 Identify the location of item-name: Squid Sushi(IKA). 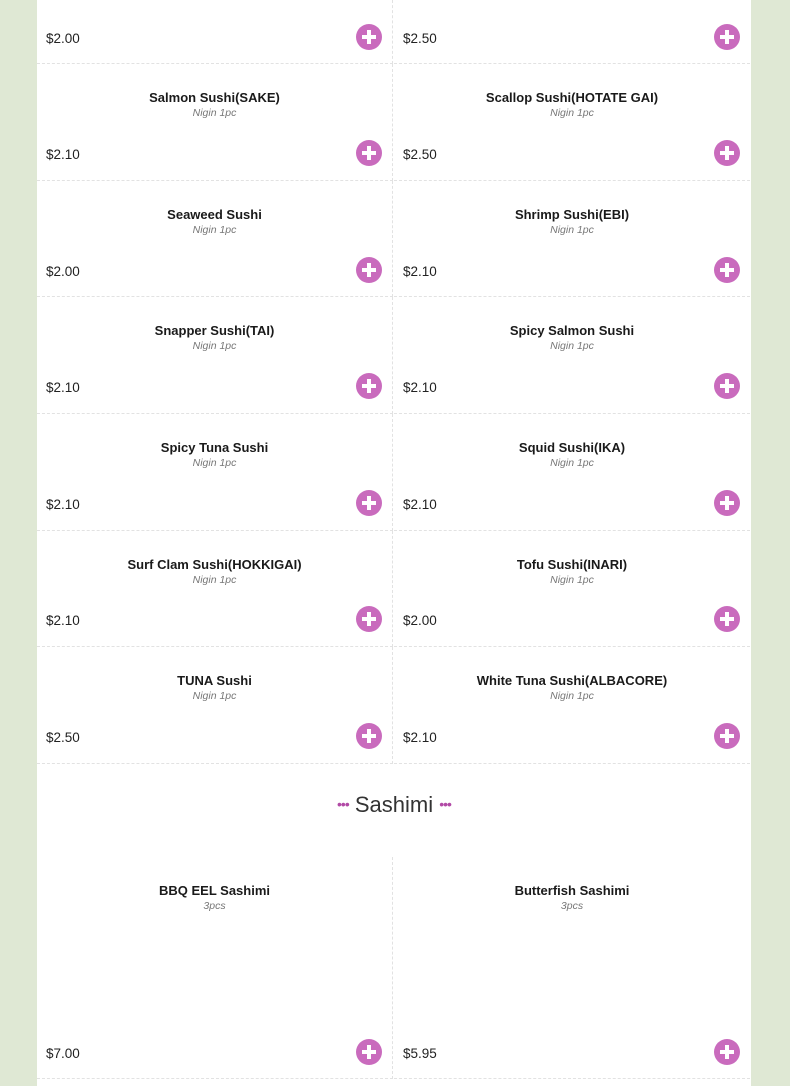
(572, 447).